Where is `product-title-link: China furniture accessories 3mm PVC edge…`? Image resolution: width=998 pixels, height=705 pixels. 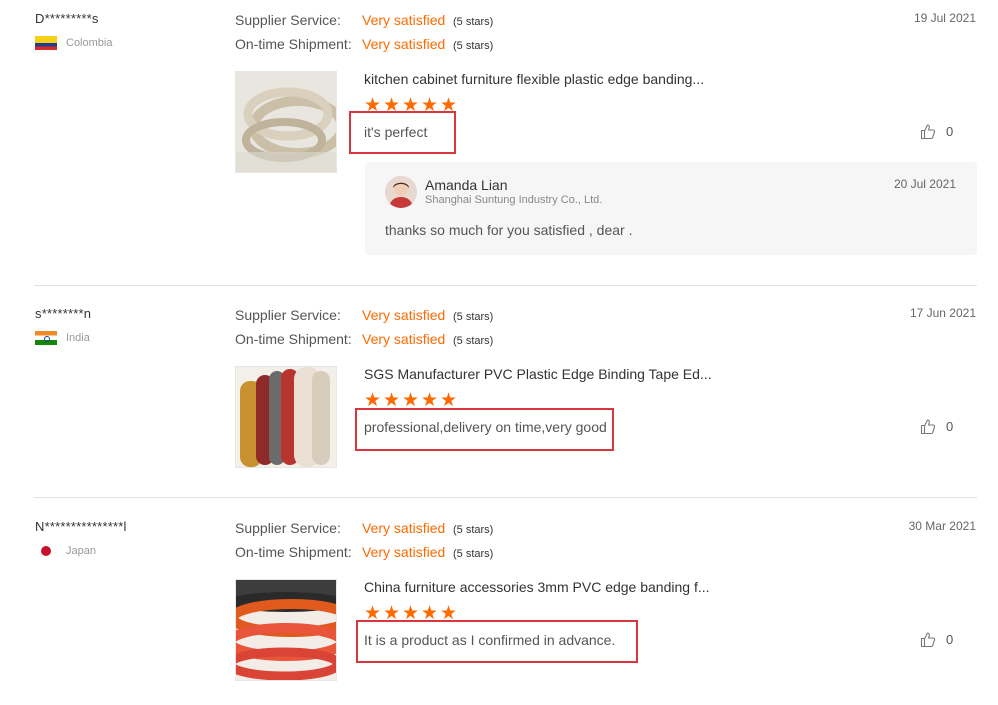
product-title-link: China furniture accessories 3mm PVC edge… is located at coordinates (537, 587).